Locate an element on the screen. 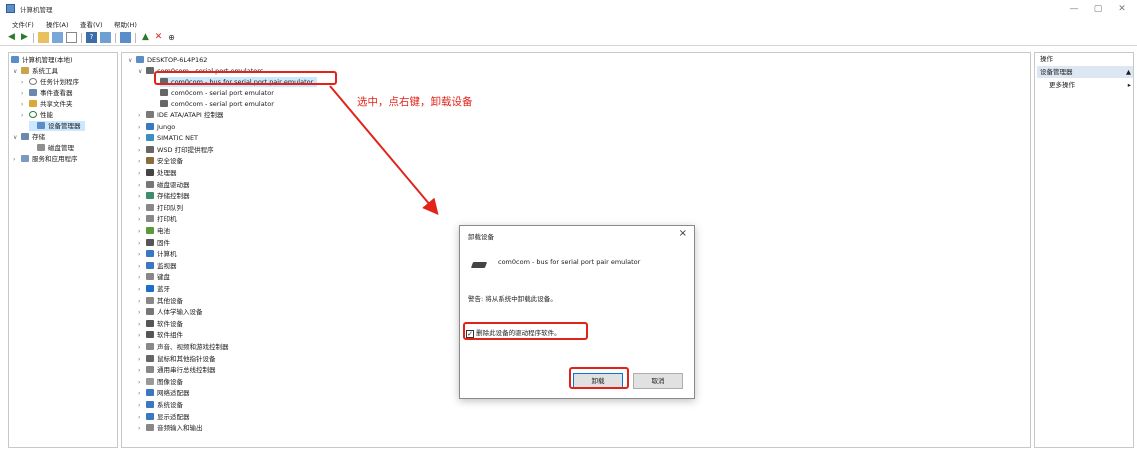 The width and height of the screenshot is (1137, 452). dialog-close-icon: × is located at coordinates (683, 233).